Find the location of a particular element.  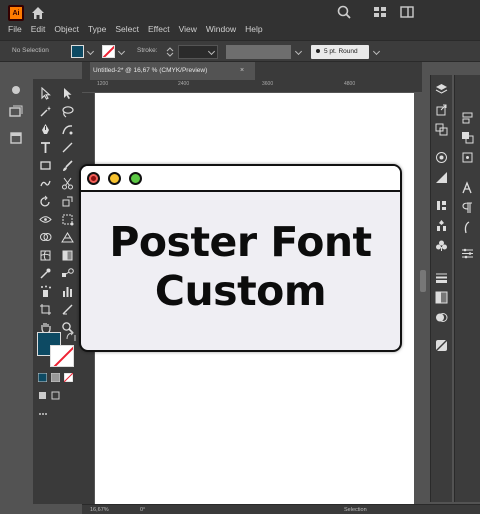

shaper-tool-icon is located at coordinates (45, 183).